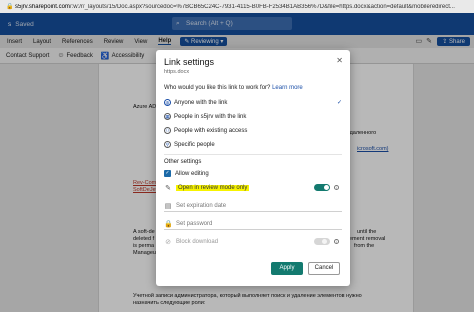 Image resolution: width=474 pixels, height=312 pixels. Describe the element at coordinates (167, 116) in the screenshot. I see `building-icon: ▦` at that location.